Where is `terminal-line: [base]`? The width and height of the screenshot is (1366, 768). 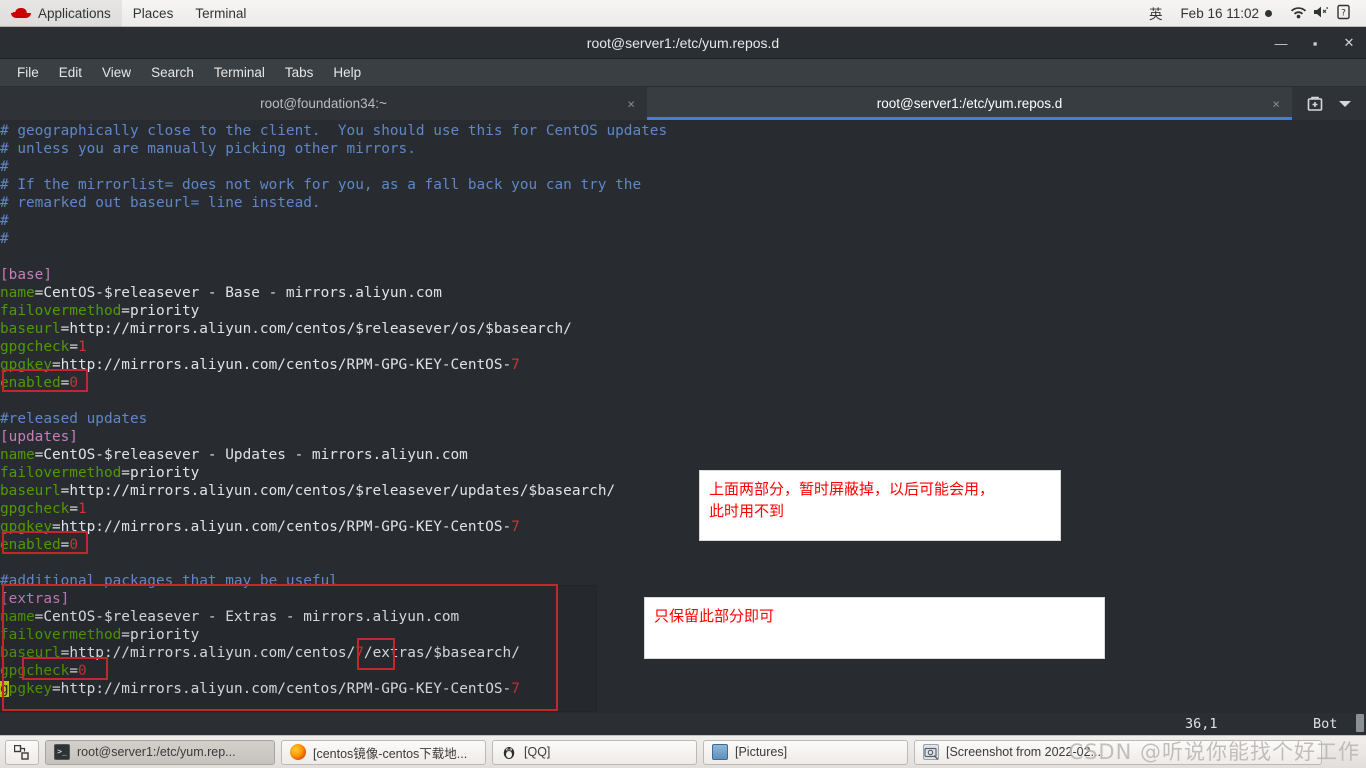 terminal-line: [base] is located at coordinates (26, 275).